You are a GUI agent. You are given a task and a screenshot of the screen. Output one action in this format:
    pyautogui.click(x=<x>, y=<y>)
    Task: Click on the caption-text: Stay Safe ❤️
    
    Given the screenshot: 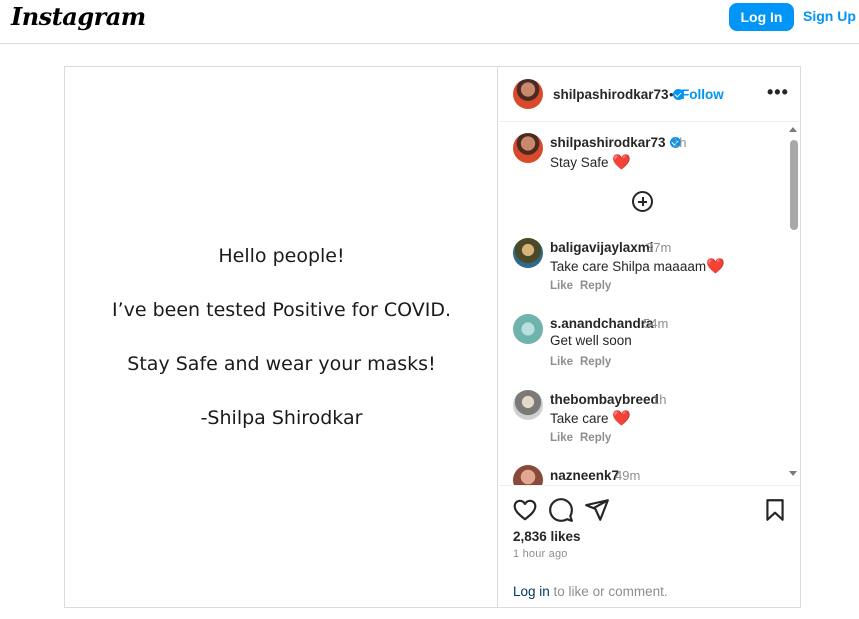 What is the action you would take?
    pyautogui.click(x=590, y=162)
    